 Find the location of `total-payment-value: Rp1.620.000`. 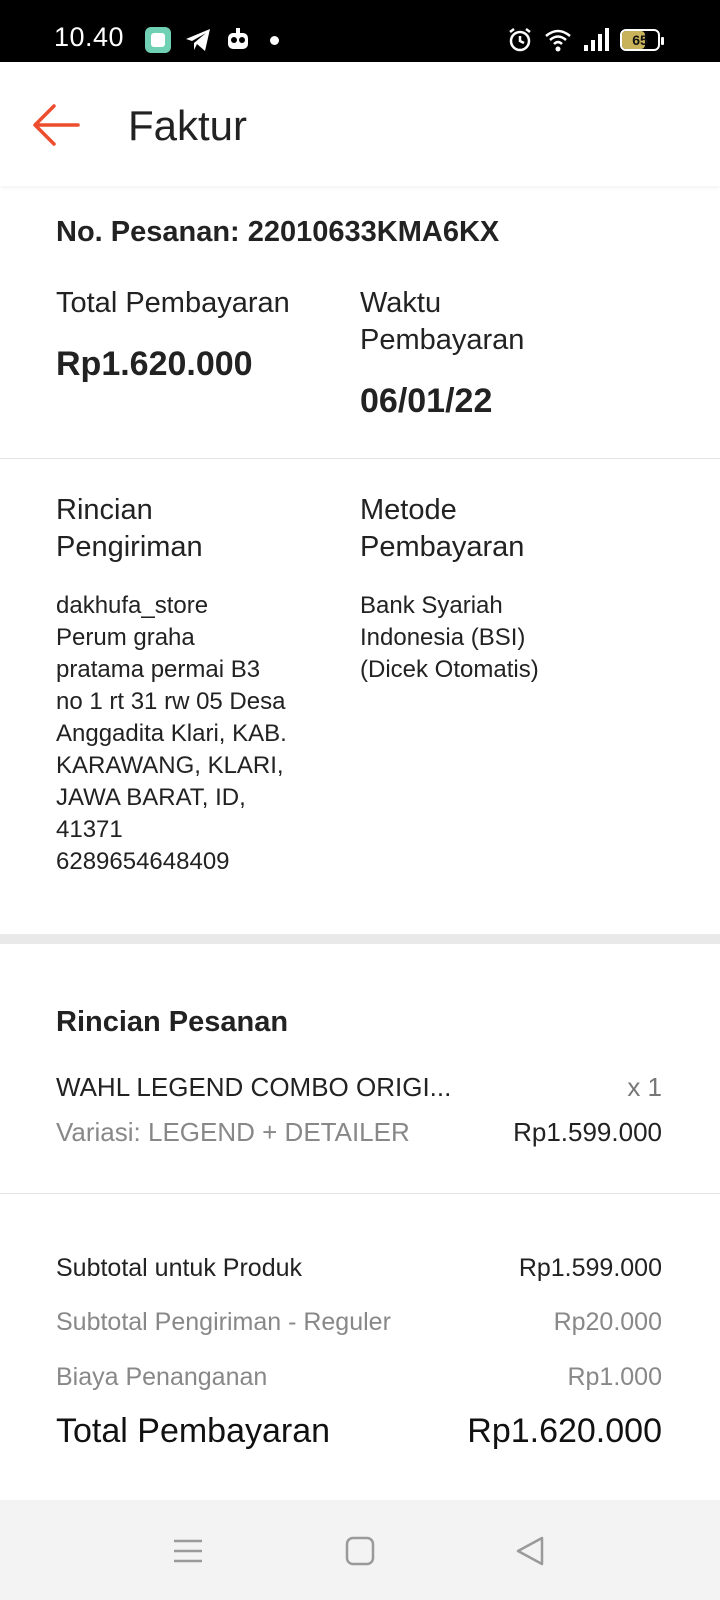

total-payment-value: Rp1.620.000 is located at coordinates (154, 364).